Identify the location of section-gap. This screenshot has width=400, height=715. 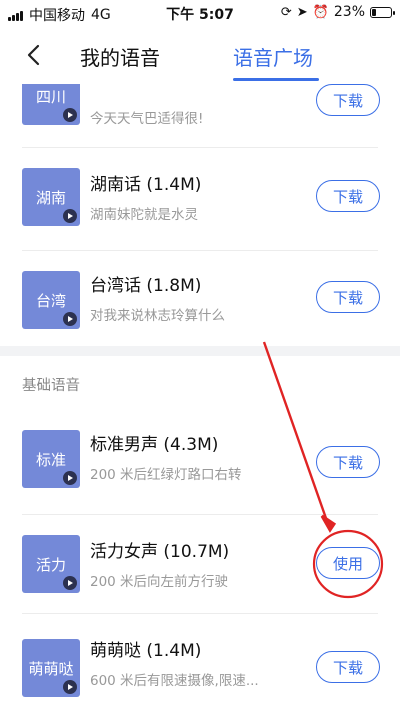
(200, 351).